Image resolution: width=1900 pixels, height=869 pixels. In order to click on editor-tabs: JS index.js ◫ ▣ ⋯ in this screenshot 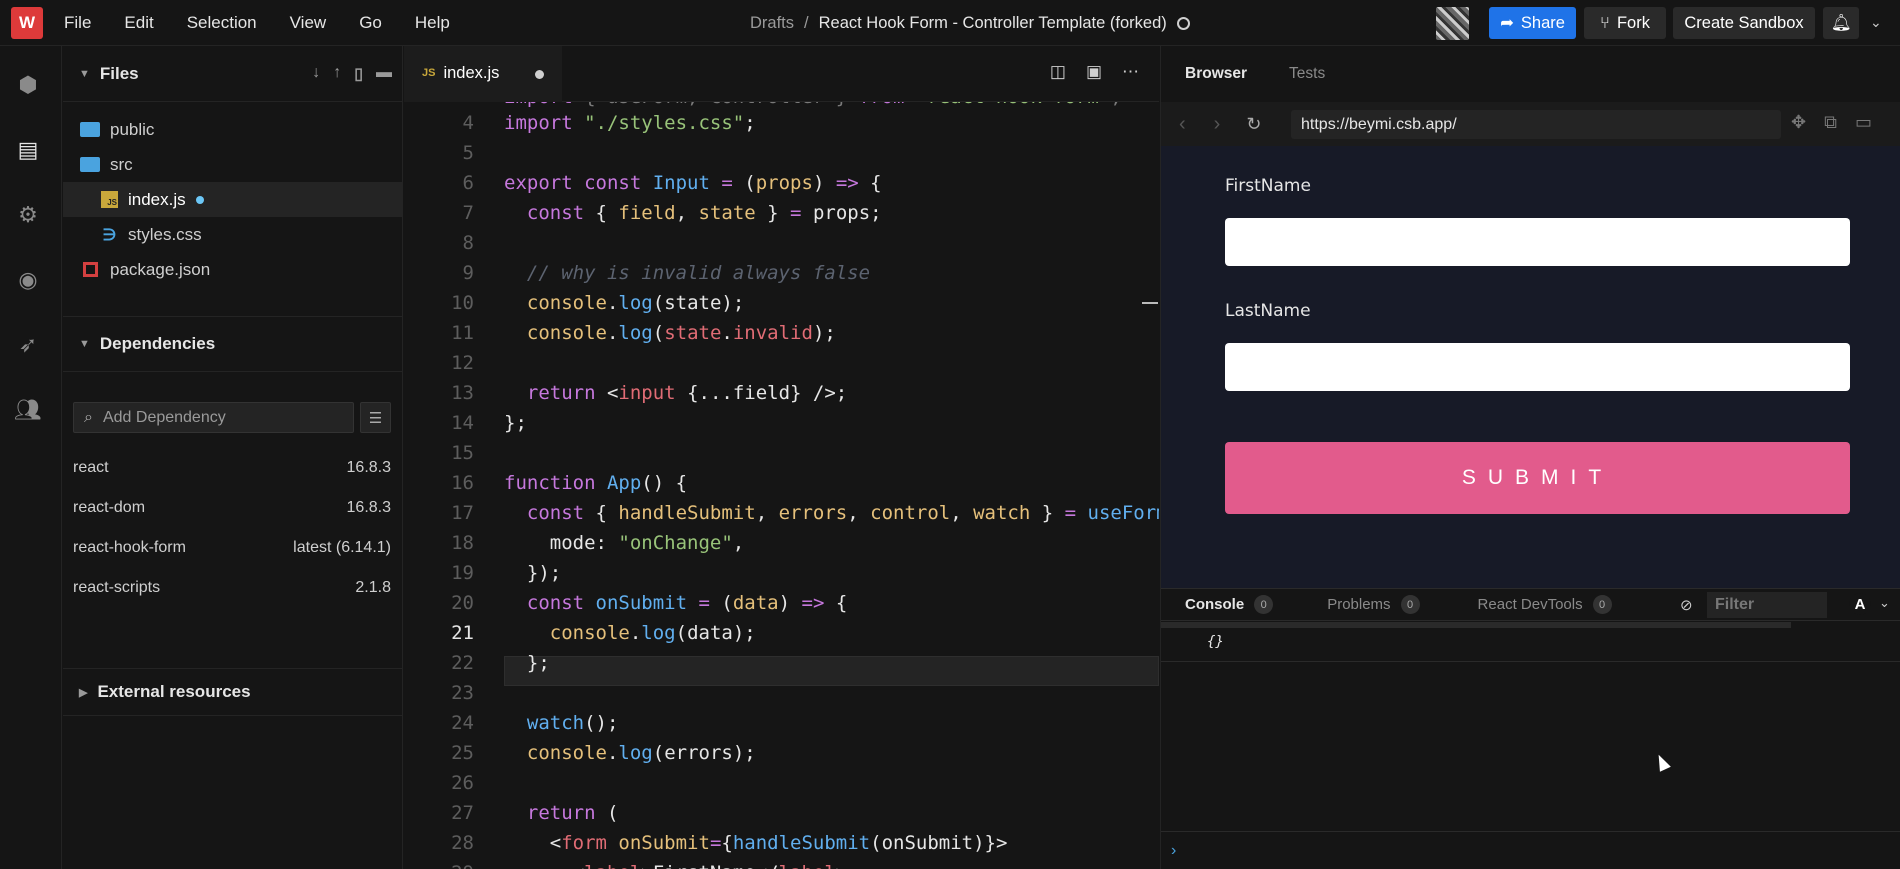, I will do `click(781, 74)`.